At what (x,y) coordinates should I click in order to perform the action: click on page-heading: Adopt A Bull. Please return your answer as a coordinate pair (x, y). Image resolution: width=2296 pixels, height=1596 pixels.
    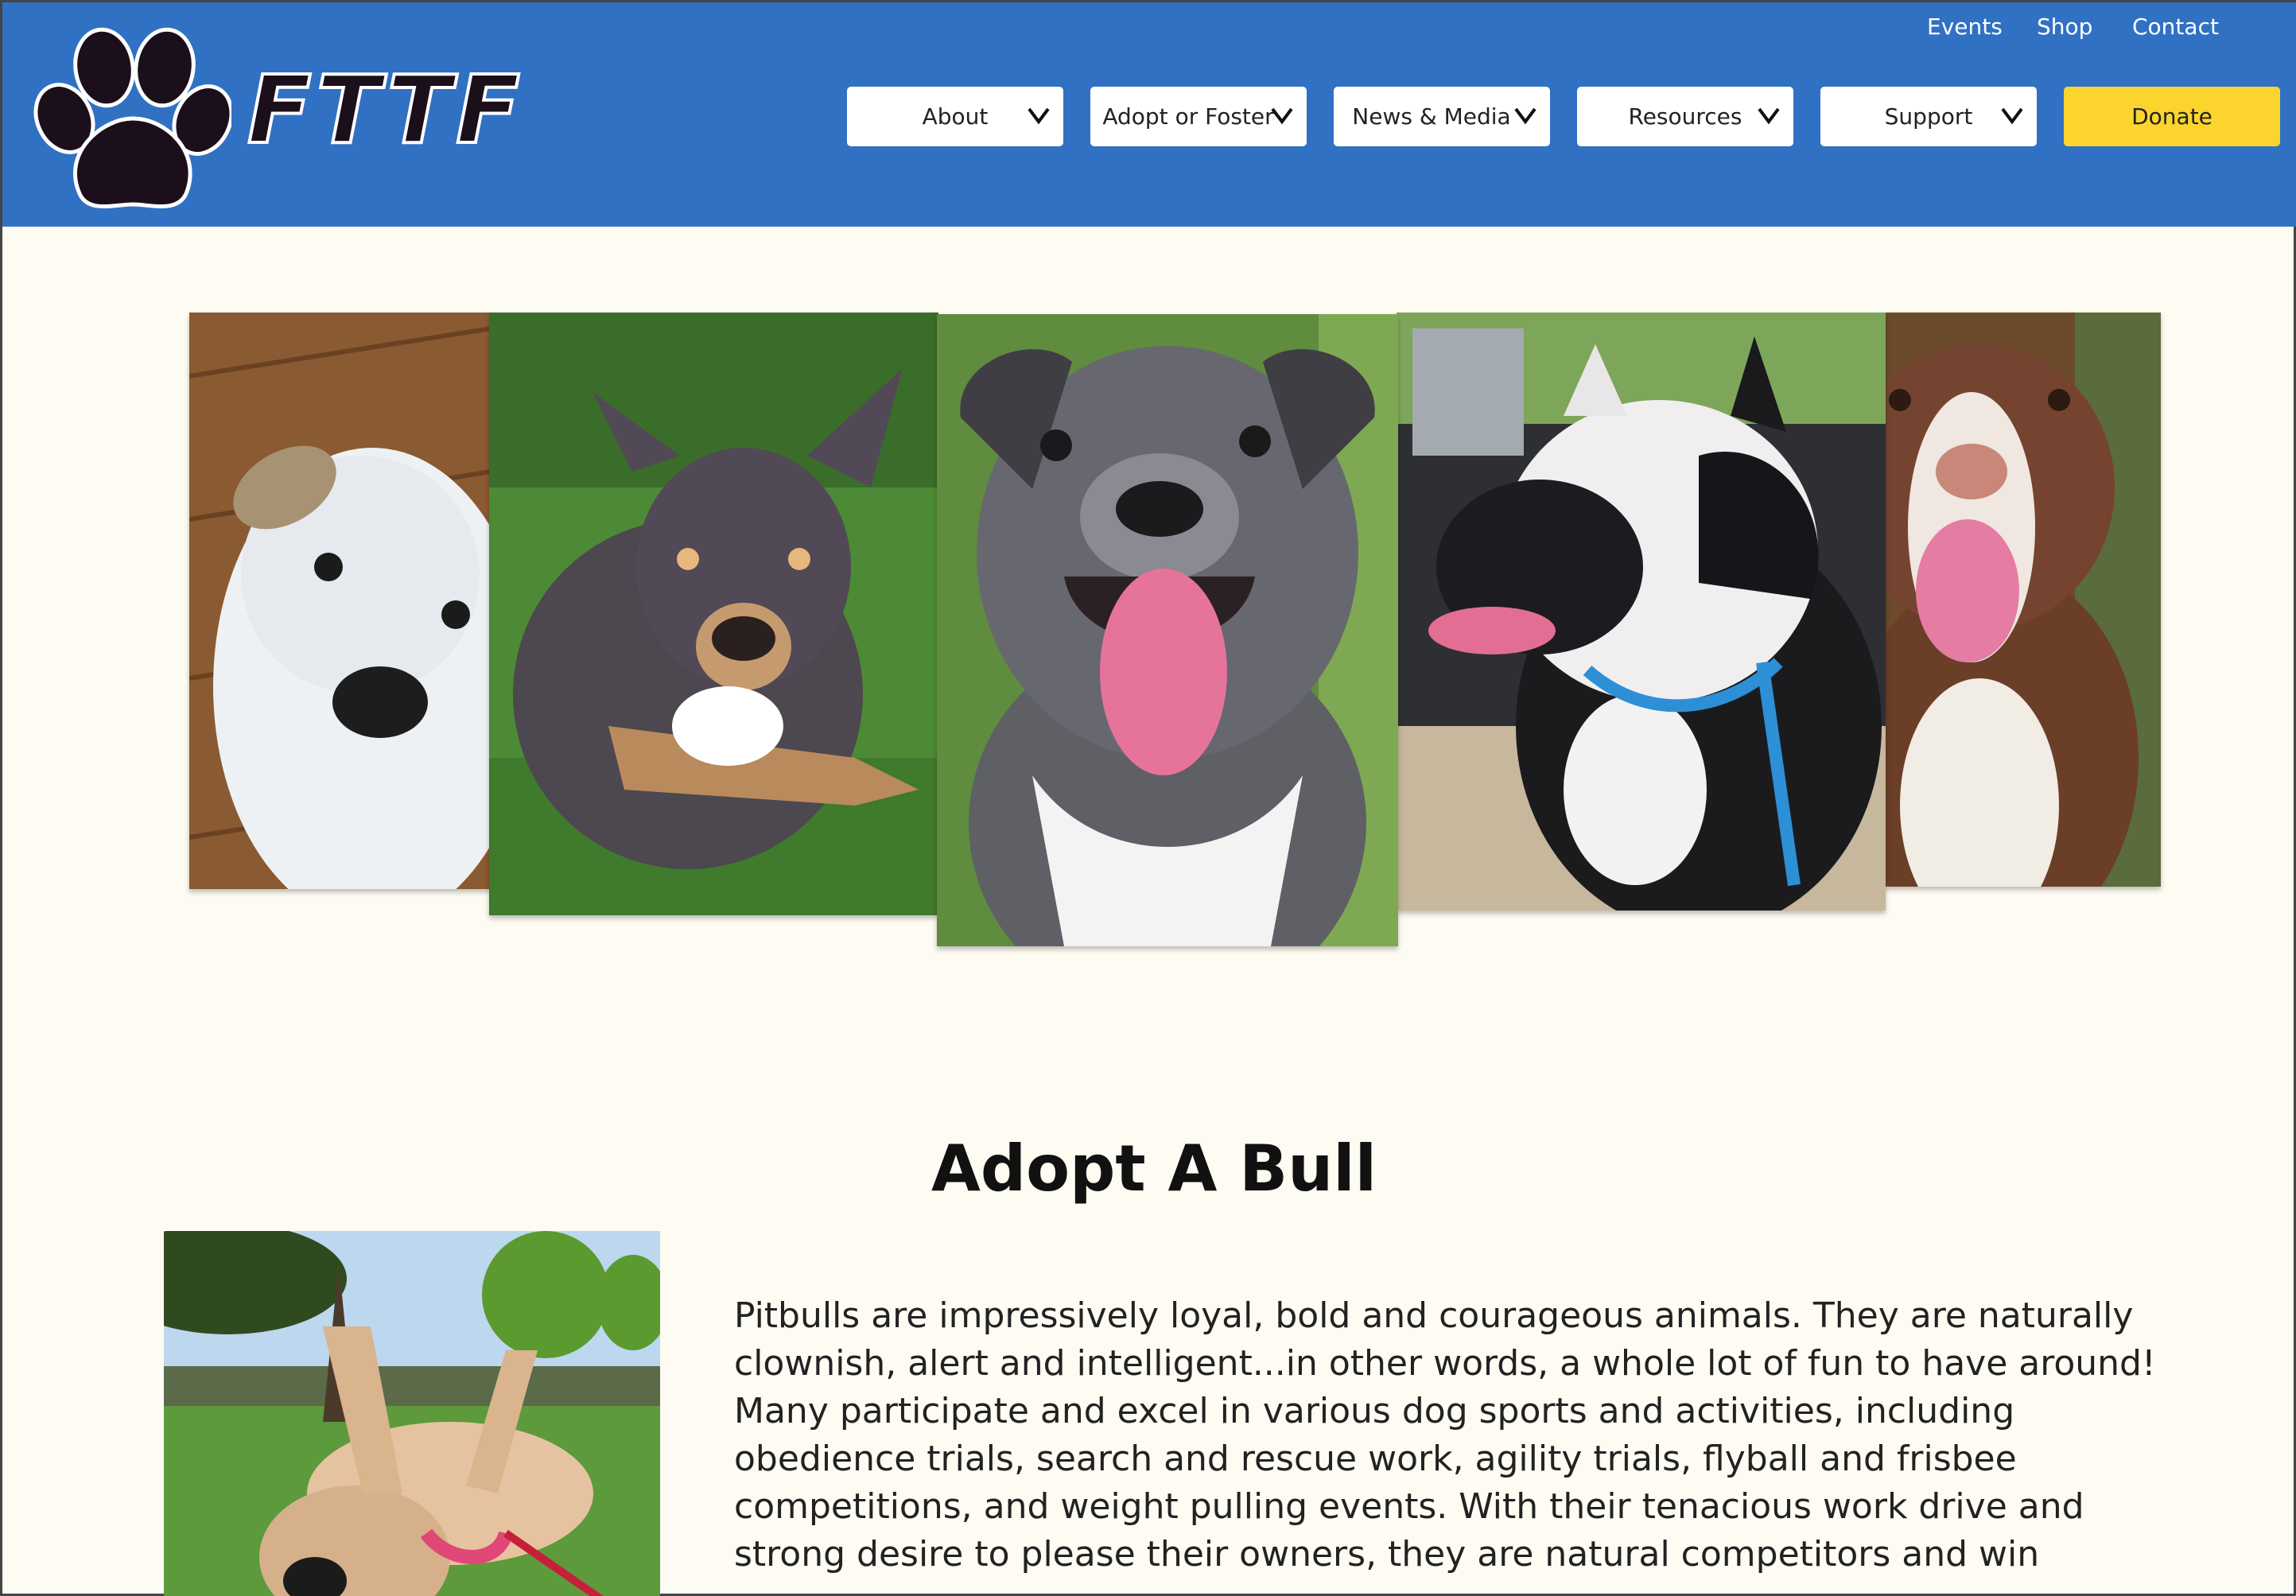
    Looking at the image, I should click on (1154, 1169).